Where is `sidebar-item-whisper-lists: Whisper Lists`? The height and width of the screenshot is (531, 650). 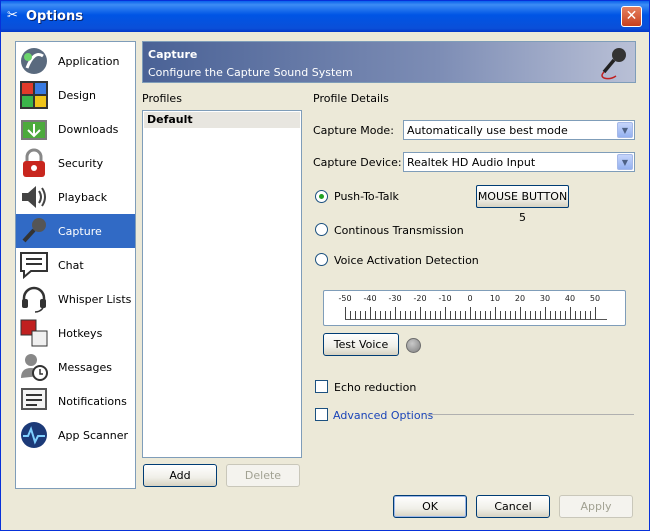
sidebar-item-whisper-lists: Whisper Lists is located at coordinates (75, 299).